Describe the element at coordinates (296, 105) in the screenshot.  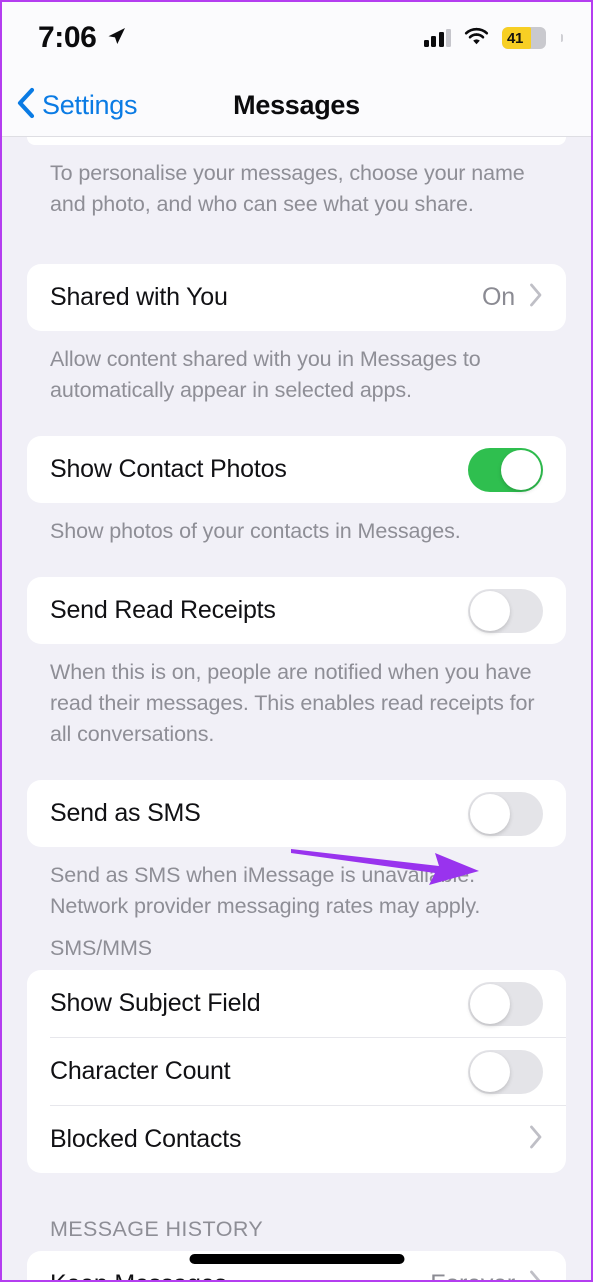
I see `navigation-bar: Settings Messages` at that location.